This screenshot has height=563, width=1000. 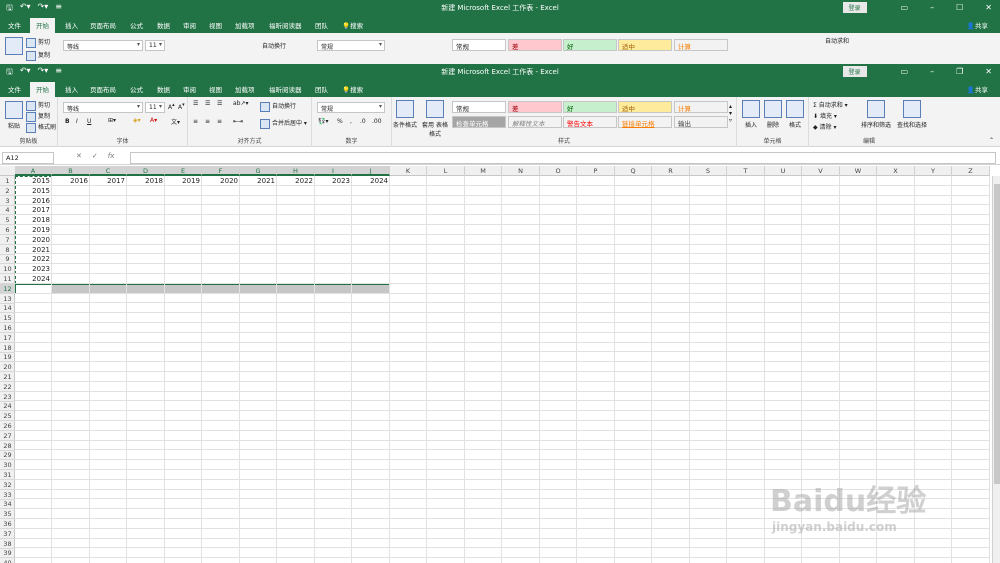 What do you see at coordinates (7, 269) in the screenshot?
I see `row-header-10: 10` at bounding box center [7, 269].